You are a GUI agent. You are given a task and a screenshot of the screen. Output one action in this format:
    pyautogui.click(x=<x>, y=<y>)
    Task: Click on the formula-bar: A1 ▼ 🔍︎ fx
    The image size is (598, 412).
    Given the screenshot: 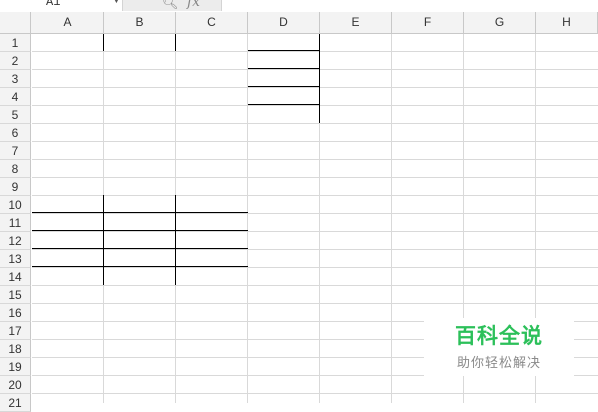 What is the action you would take?
    pyautogui.click(x=299, y=6)
    